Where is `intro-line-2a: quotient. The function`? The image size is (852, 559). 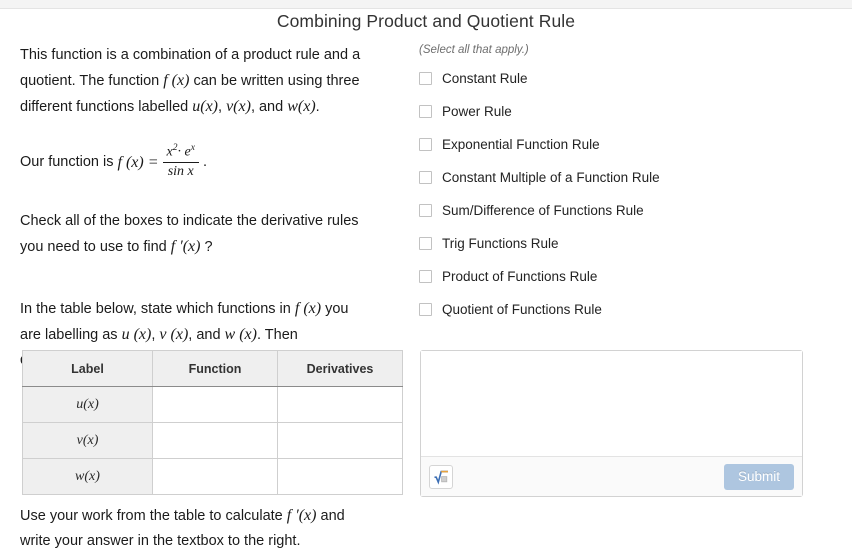 intro-line-2a: quotient. The function is located at coordinates (90, 81).